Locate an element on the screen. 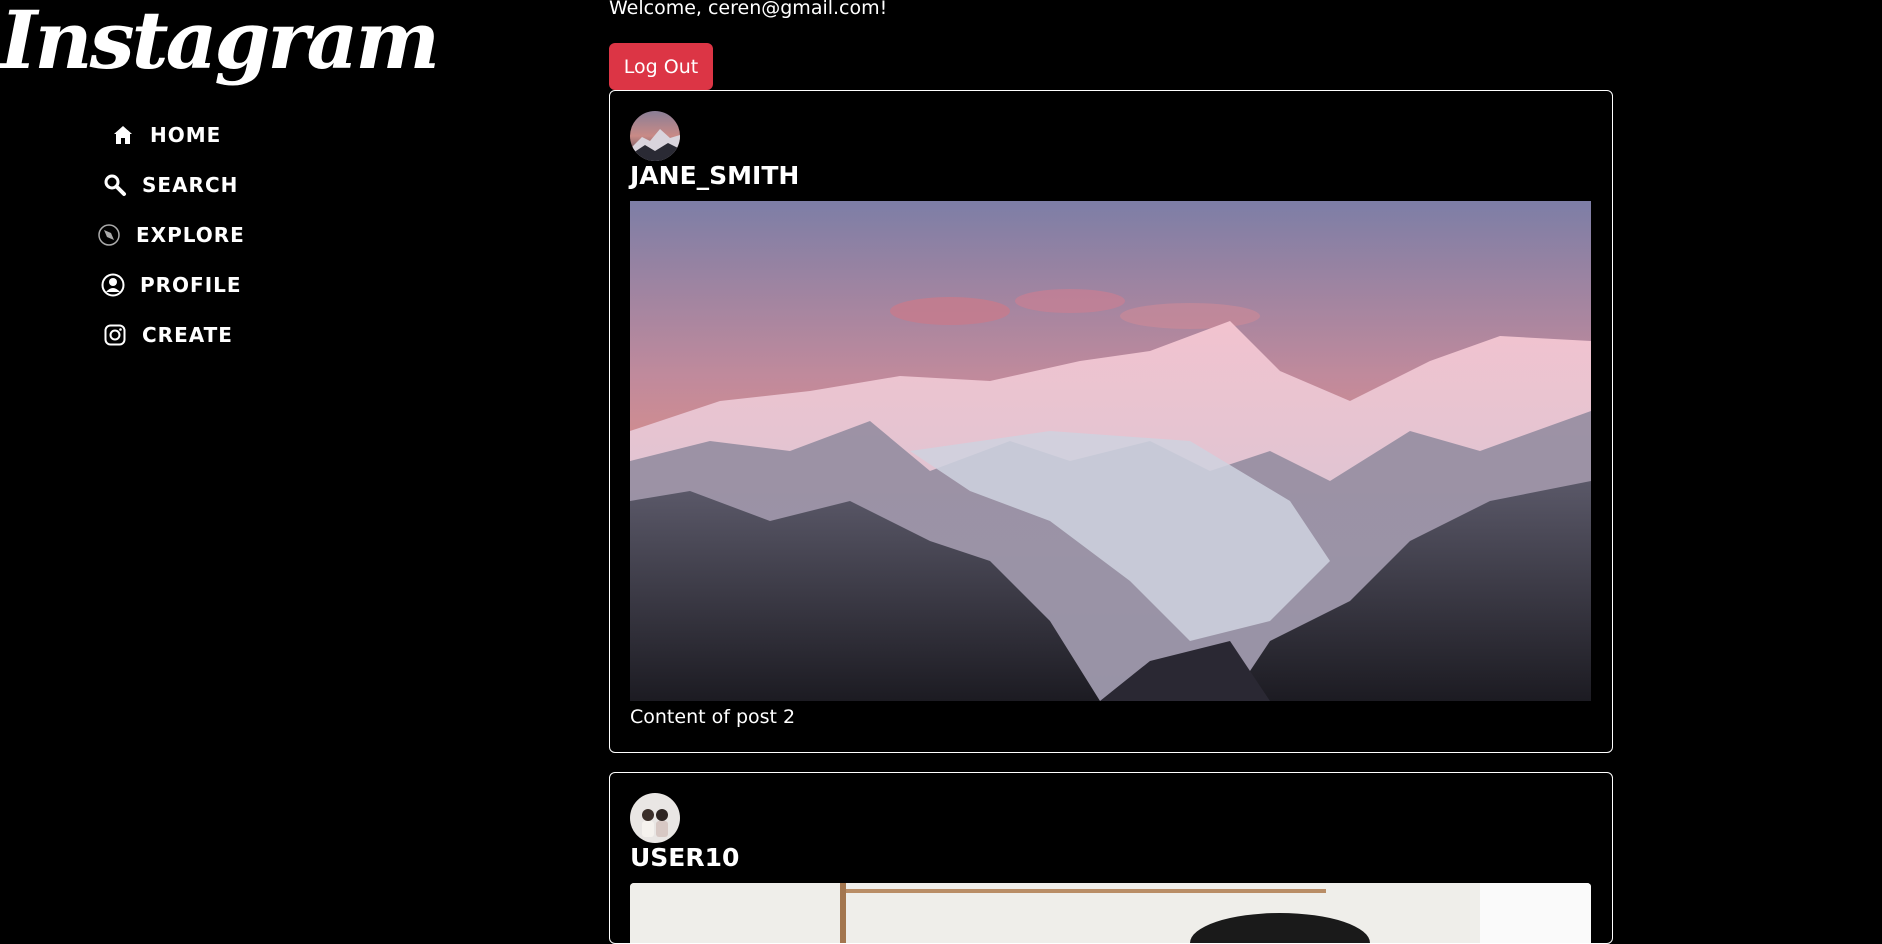 The width and height of the screenshot is (1882, 944). instagram-camera-icon is located at coordinates (115, 335).